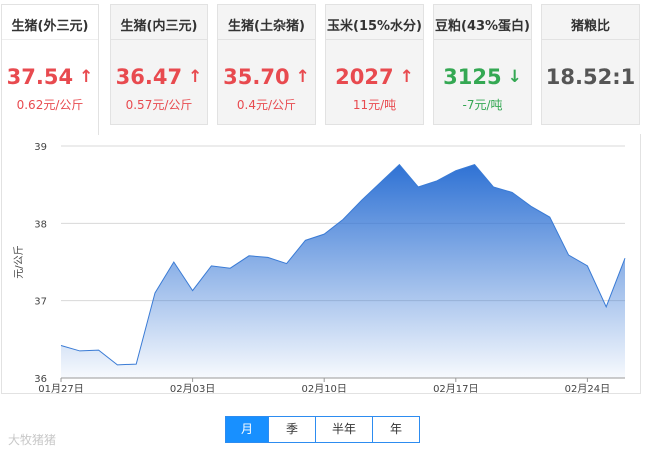 This screenshot has height=455, width=648. Describe the element at coordinates (50, 105) in the screenshot. I see `card-change: 0.62元/公斤` at that location.